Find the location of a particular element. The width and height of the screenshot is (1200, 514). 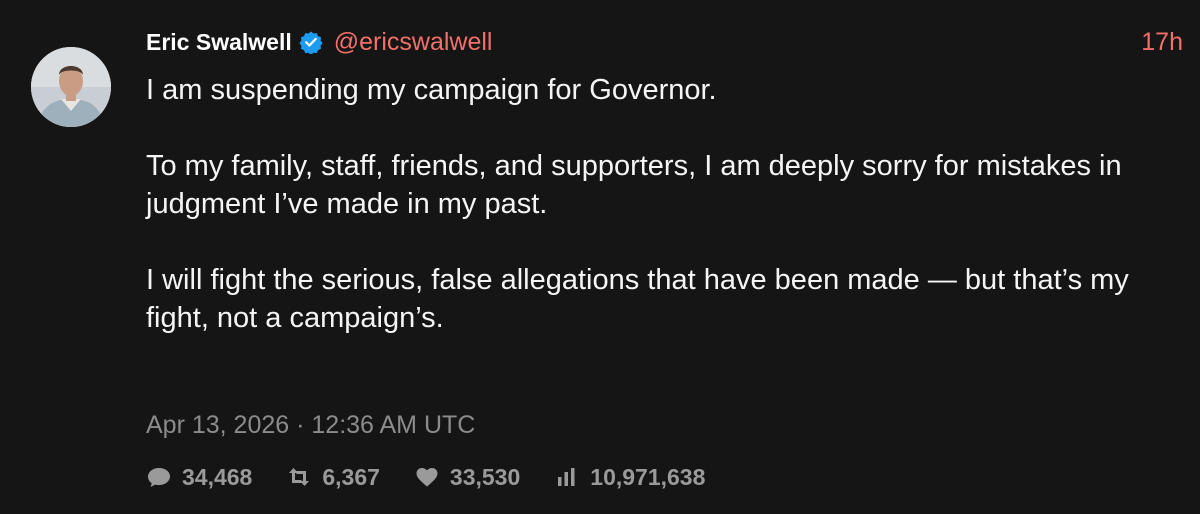

views-button: 10,971,638 is located at coordinates (629, 477).